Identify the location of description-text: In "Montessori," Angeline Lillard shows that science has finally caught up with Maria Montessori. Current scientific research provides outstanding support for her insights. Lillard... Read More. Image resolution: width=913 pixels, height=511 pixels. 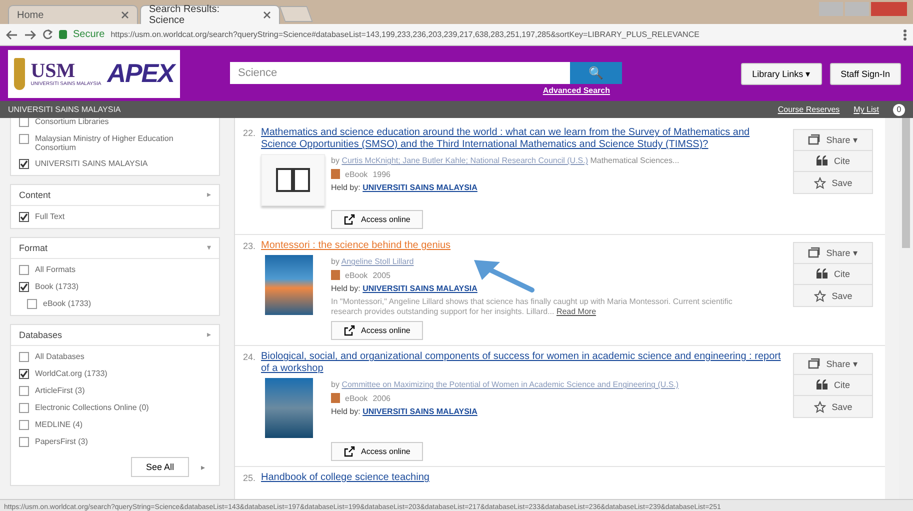
(532, 307).